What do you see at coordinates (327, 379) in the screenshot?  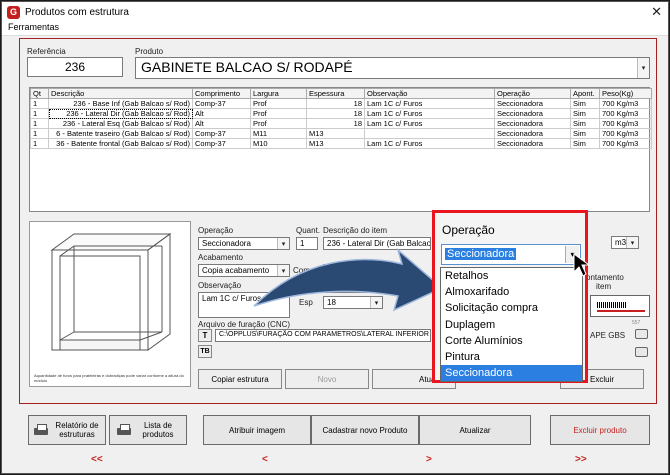 I see `novo-button: Novo` at bounding box center [327, 379].